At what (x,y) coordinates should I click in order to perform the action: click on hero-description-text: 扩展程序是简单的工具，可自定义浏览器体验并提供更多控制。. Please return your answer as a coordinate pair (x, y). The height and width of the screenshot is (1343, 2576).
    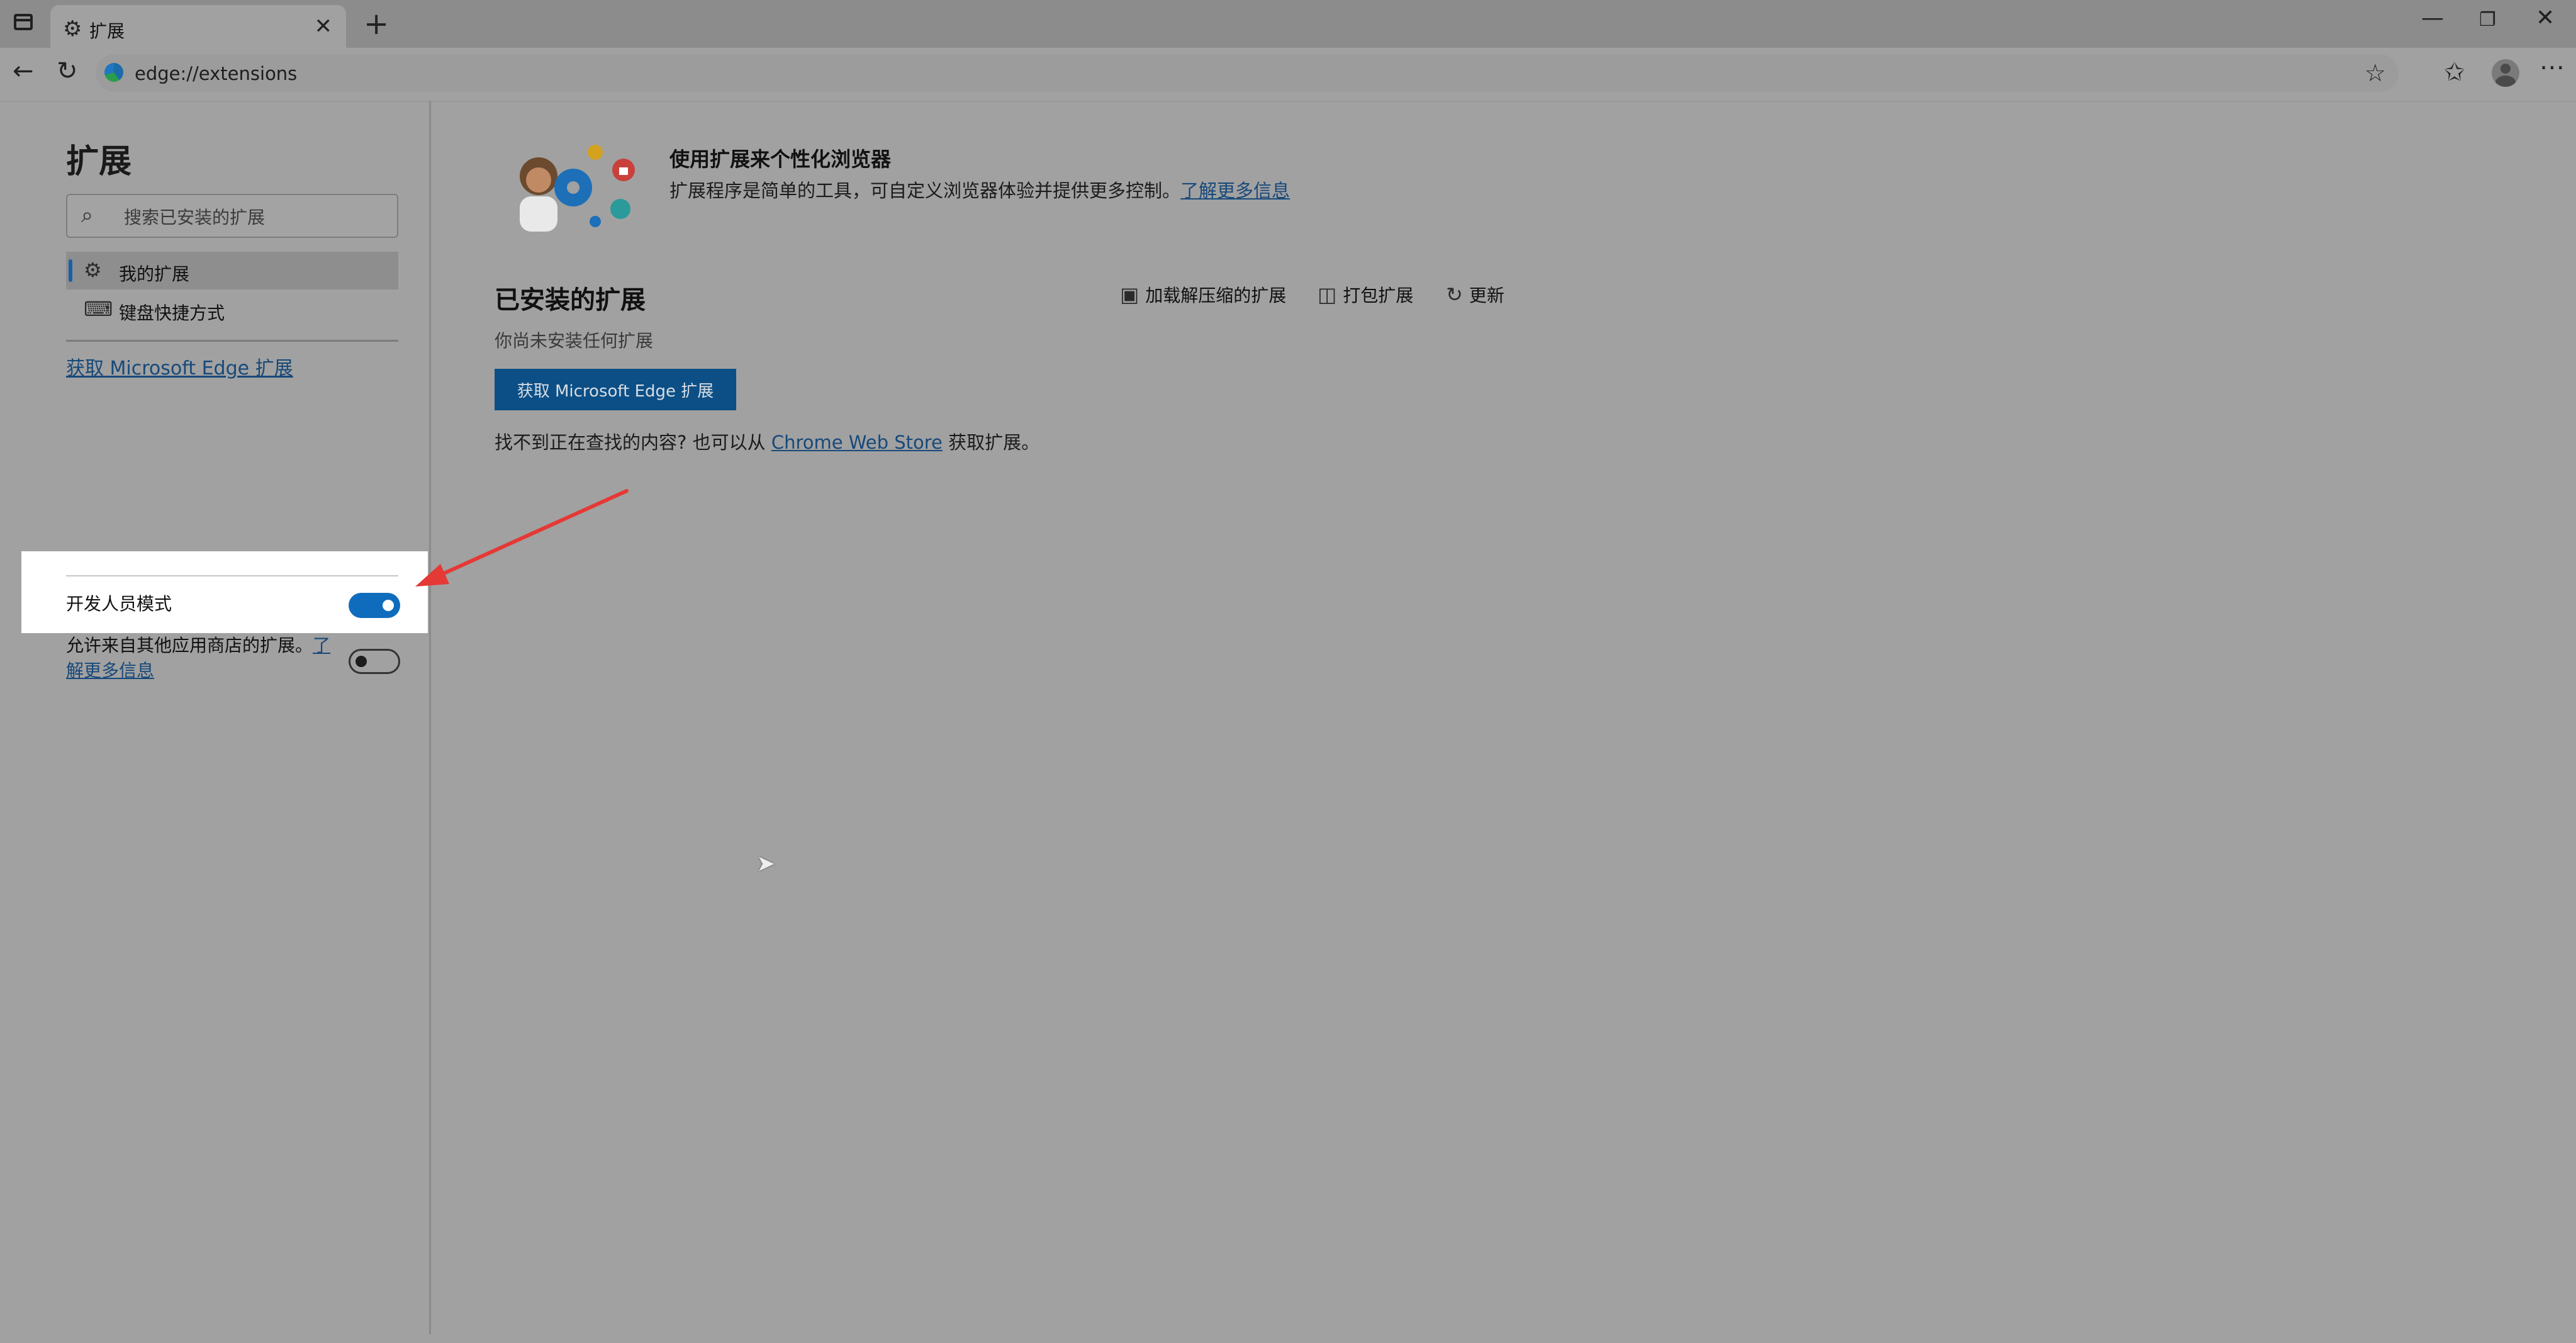
    Looking at the image, I should click on (925, 190).